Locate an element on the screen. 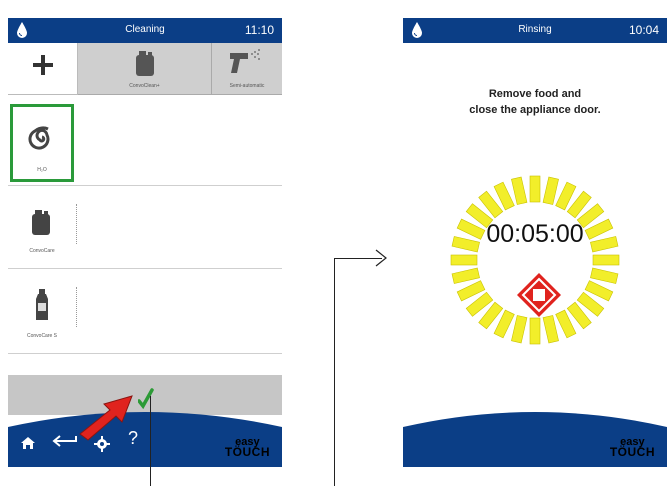  bottle-icon is located at coordinates (42, 304).